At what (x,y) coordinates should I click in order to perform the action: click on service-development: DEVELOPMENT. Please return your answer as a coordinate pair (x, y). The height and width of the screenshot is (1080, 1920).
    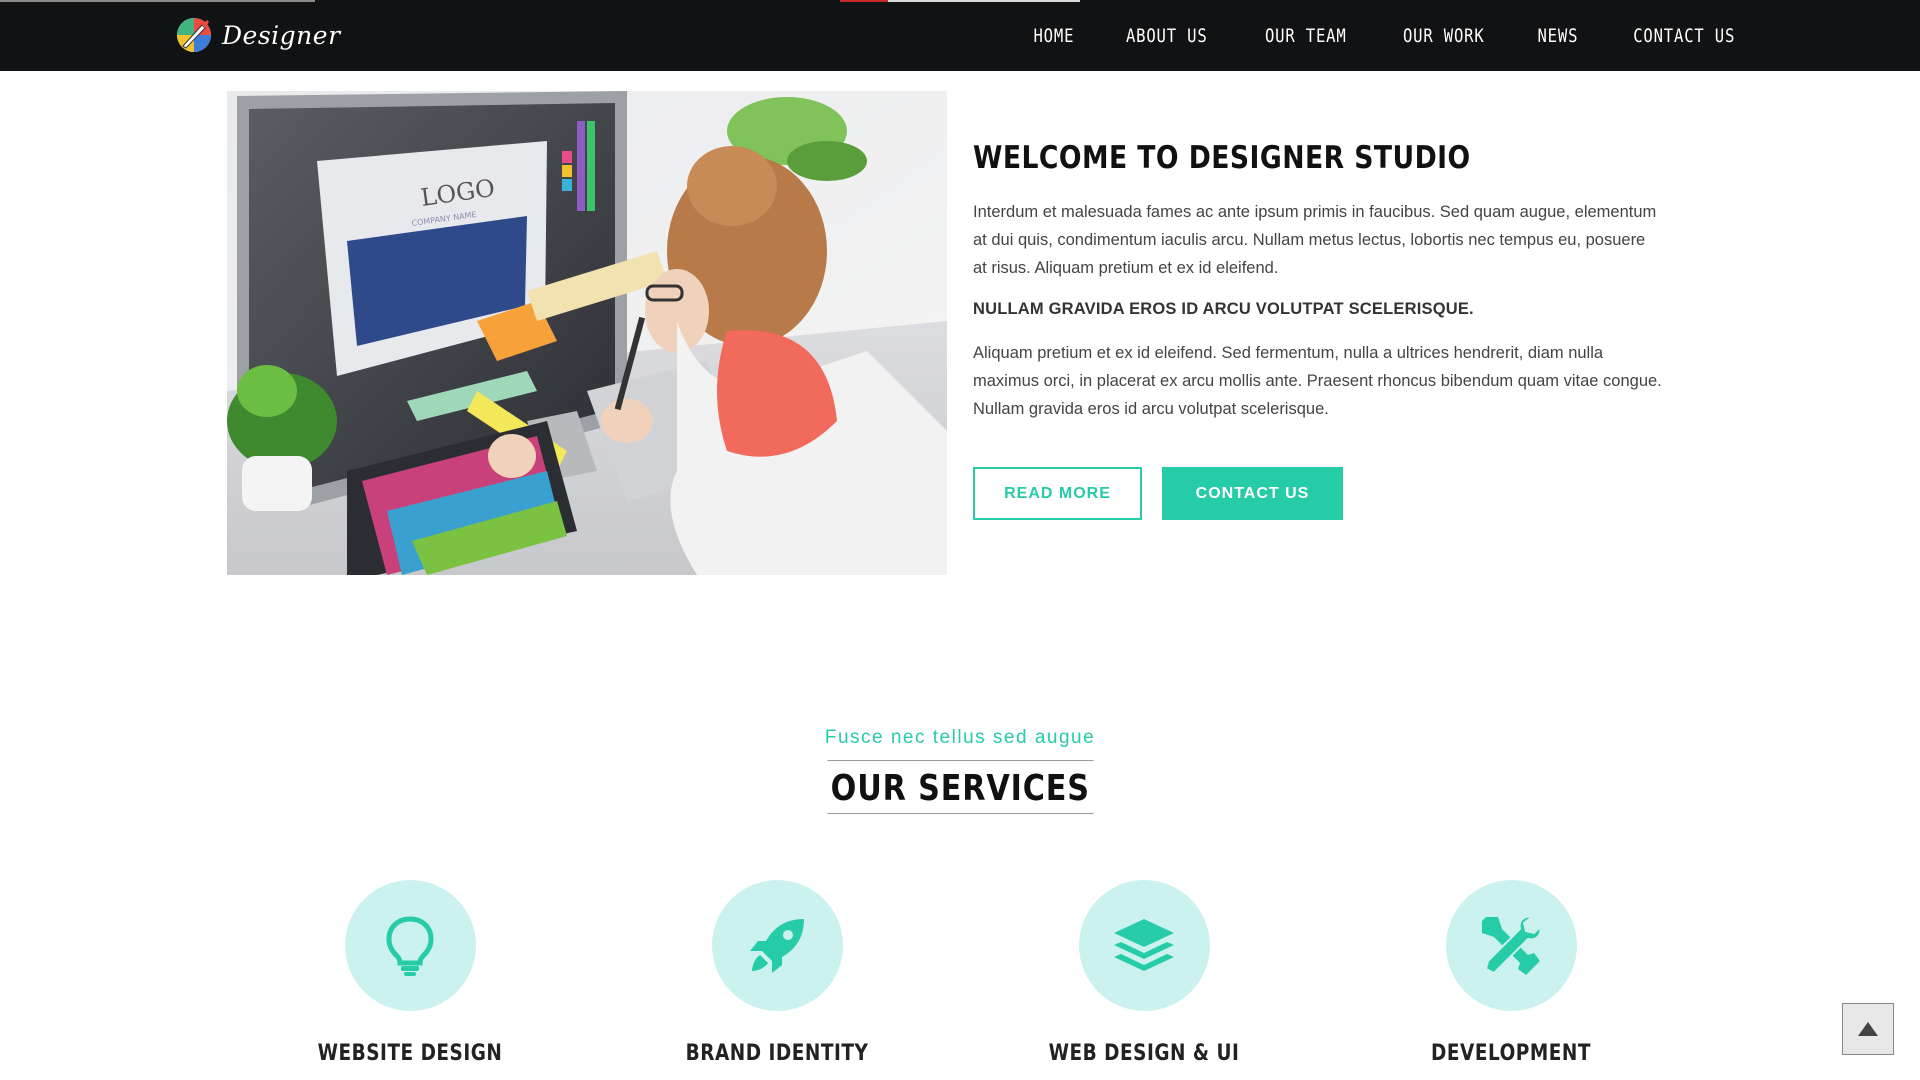
    Looking at the image, I should click on (1511, 973).